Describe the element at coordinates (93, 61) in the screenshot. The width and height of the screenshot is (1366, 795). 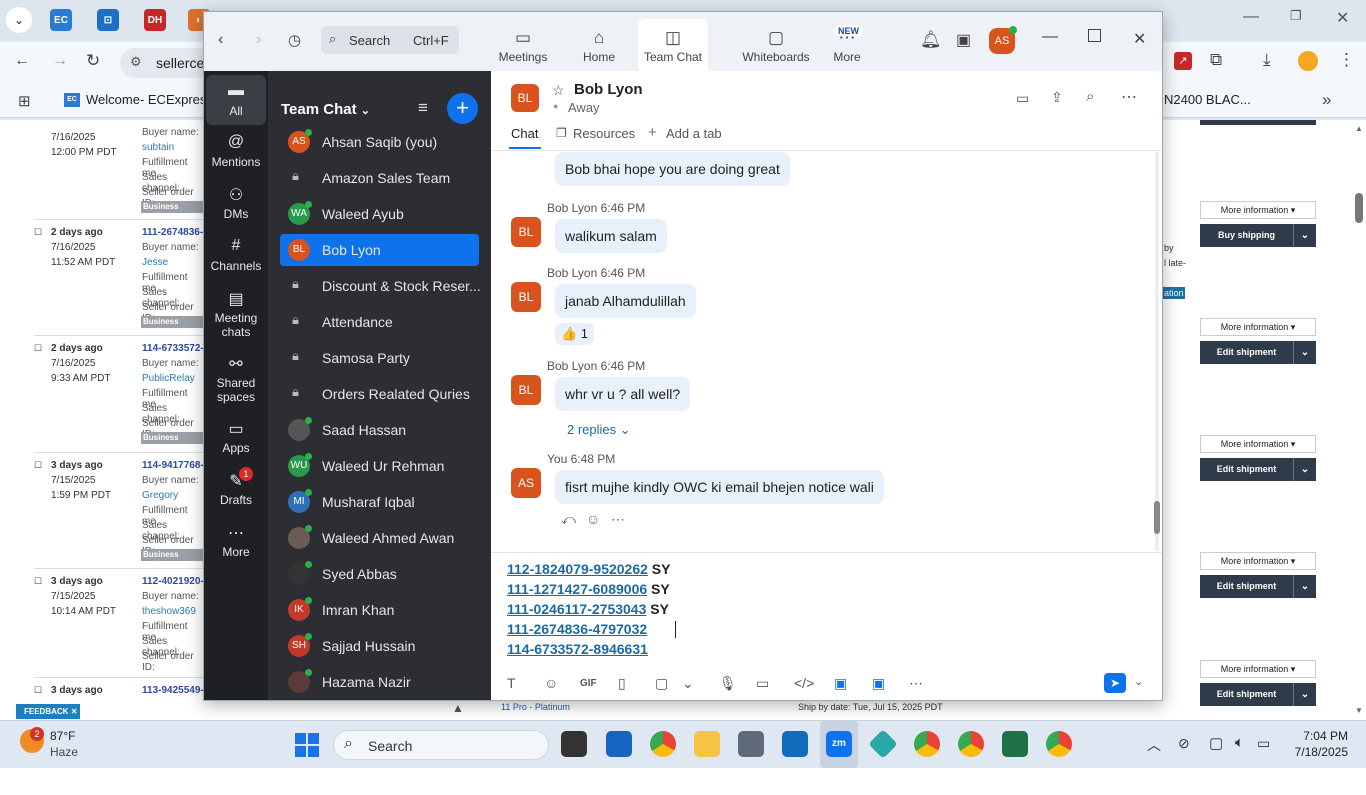
I see `reload-icon: ↻` at that location.